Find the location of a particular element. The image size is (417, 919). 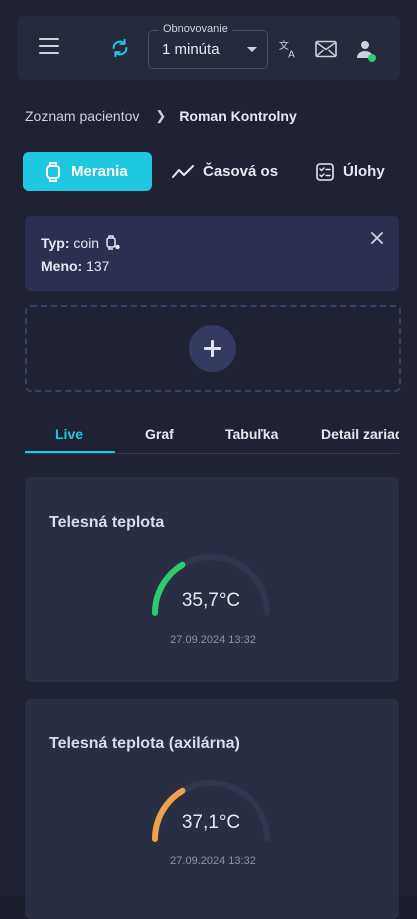

refresh-interval-select: Obnovovanie 1 minúta is located at coordinates (208, 46).